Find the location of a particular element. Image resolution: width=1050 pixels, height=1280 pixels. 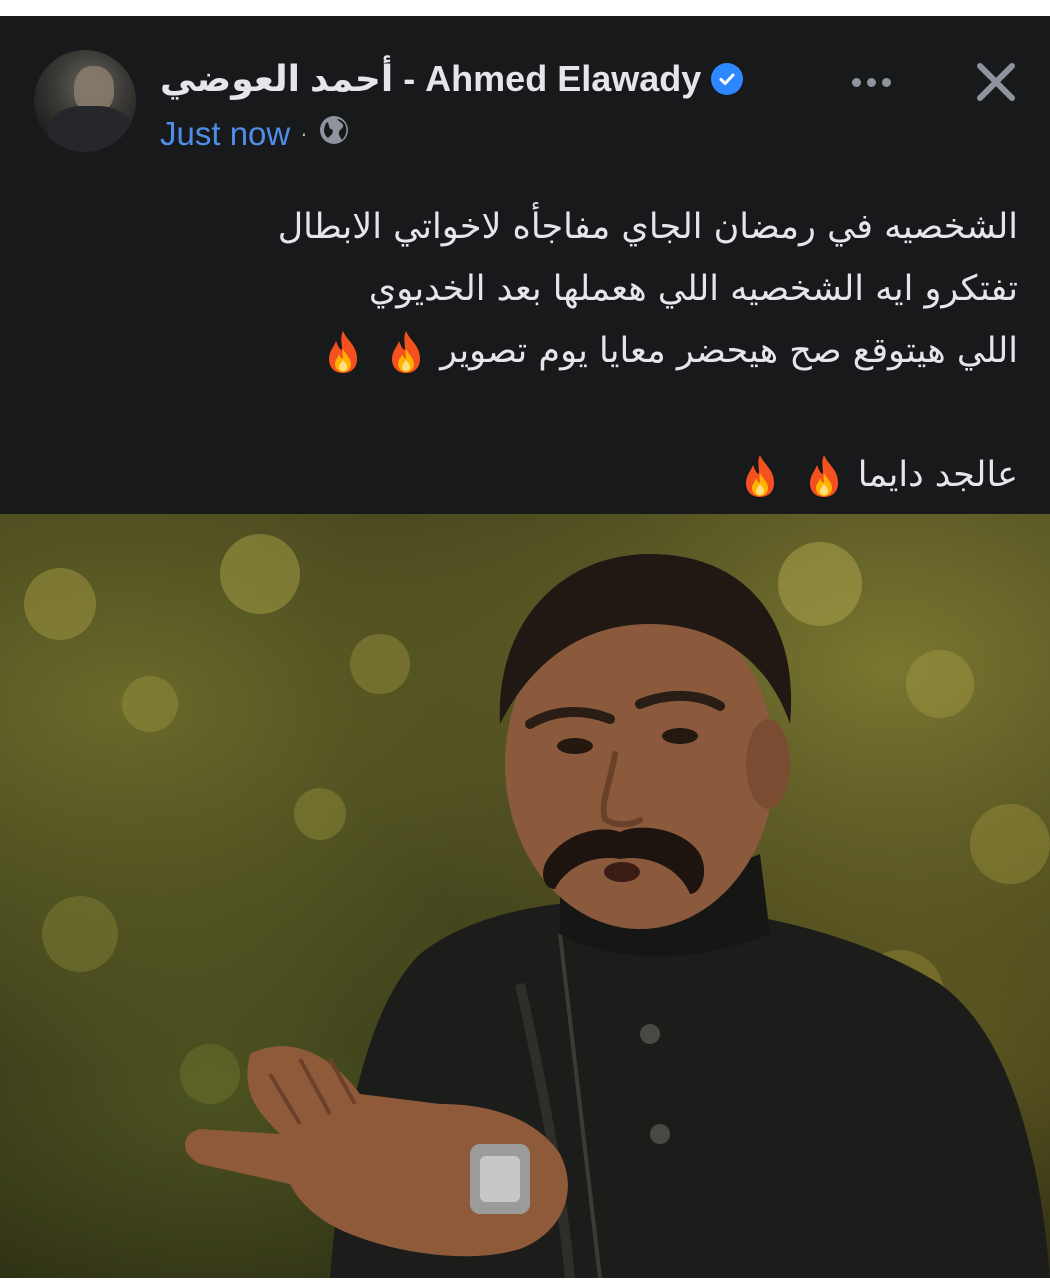

author-name: أحمد العوضي - Ahmed Elawady is located at coordinates (430, 79).